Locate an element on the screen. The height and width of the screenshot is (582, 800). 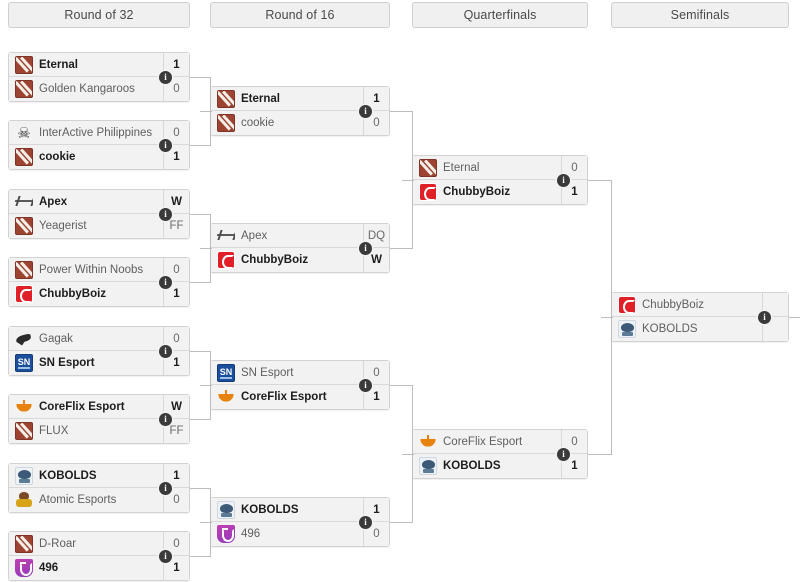
team-name: FLUX is located at coordinates (54, 431).